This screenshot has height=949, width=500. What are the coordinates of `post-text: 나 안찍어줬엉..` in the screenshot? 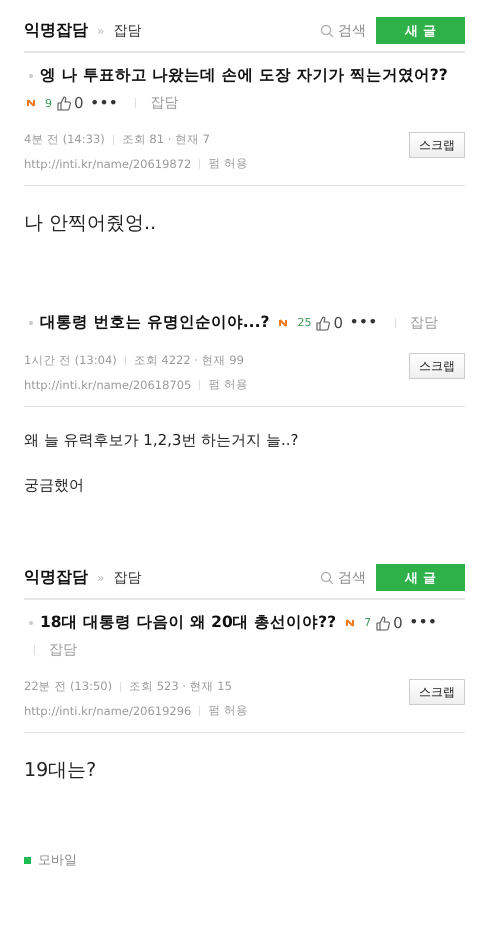 It's located at (91, 223).